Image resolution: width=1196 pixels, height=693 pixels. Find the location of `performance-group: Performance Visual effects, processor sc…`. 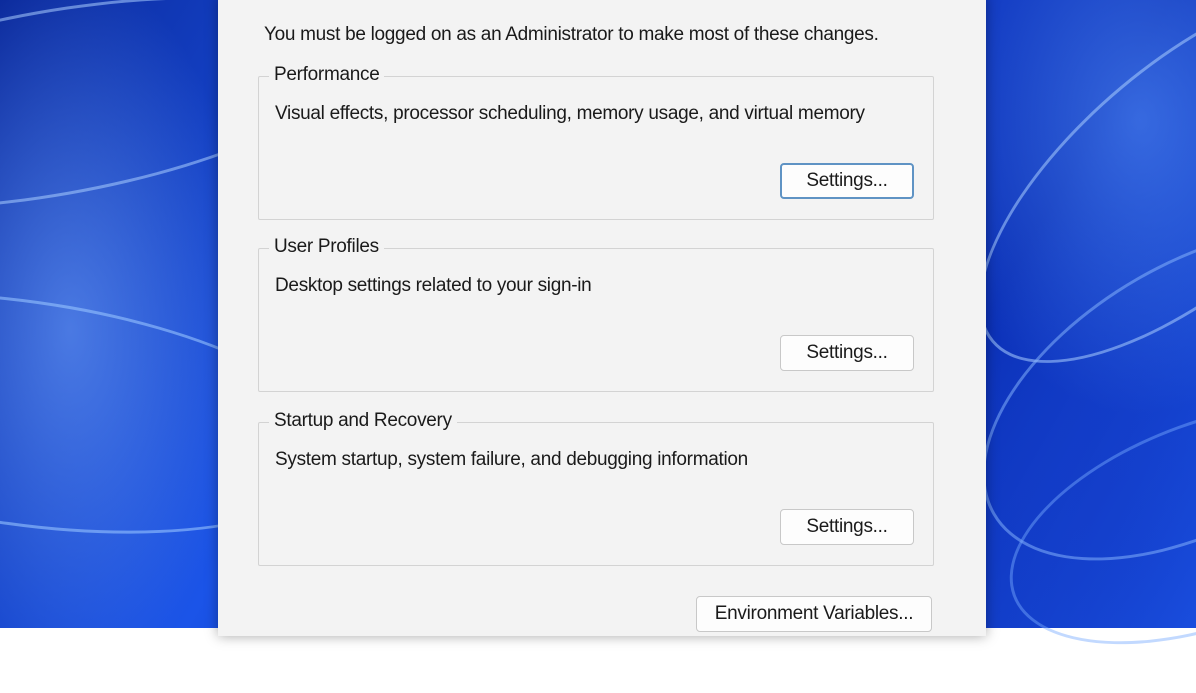

performance-group: Performance Visual effects, processor sc… is located at coordinates (596, 142).